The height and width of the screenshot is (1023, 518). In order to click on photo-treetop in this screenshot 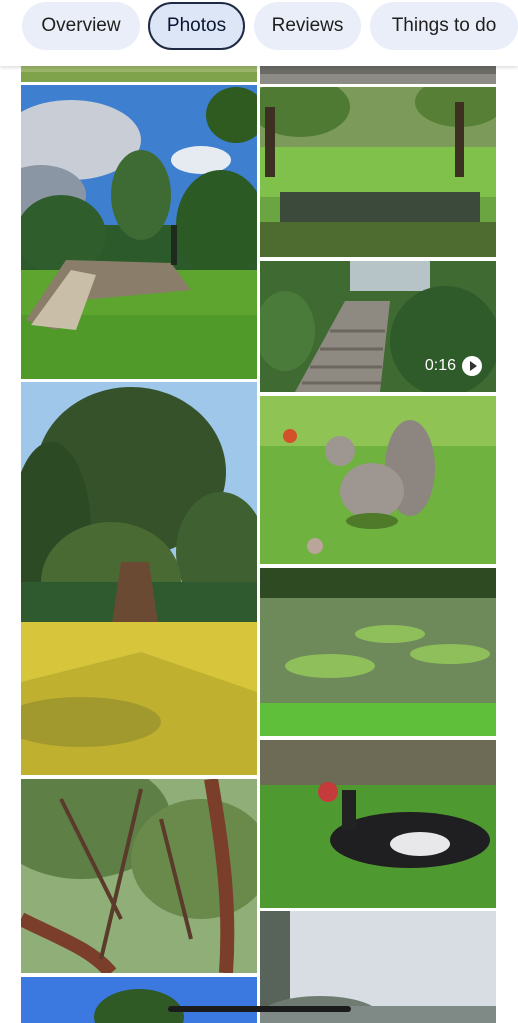, I will do `click(139, 1000)`.